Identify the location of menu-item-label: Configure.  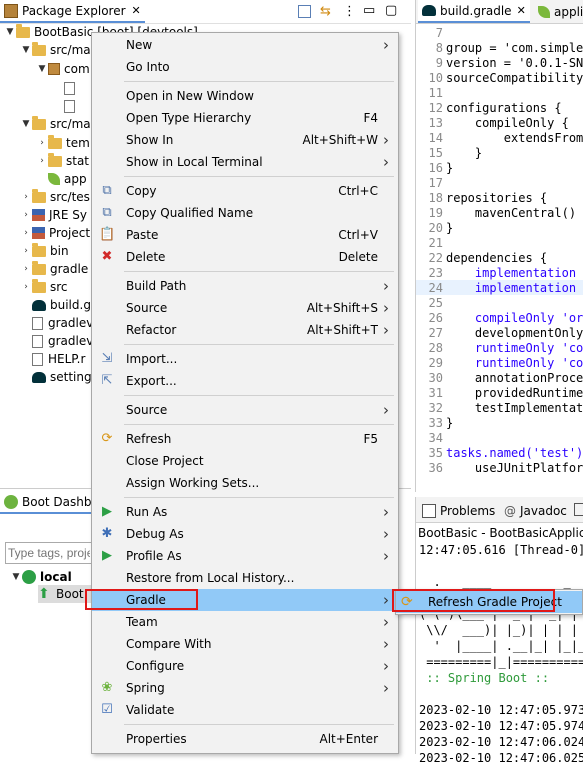
(155, 666).